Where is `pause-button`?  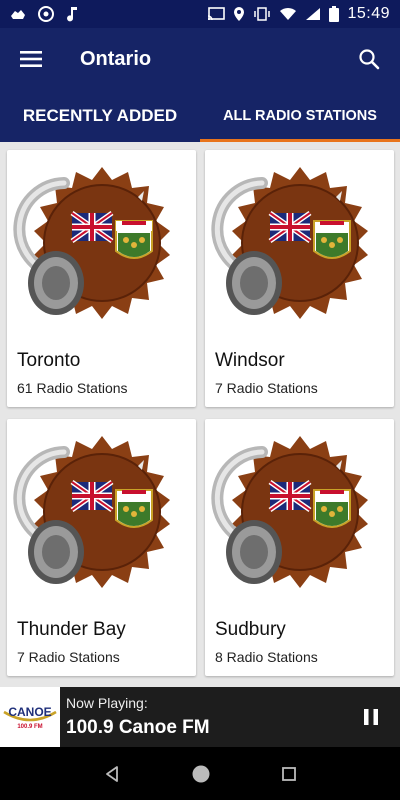
pause-button is located at coordinates (371, 717).